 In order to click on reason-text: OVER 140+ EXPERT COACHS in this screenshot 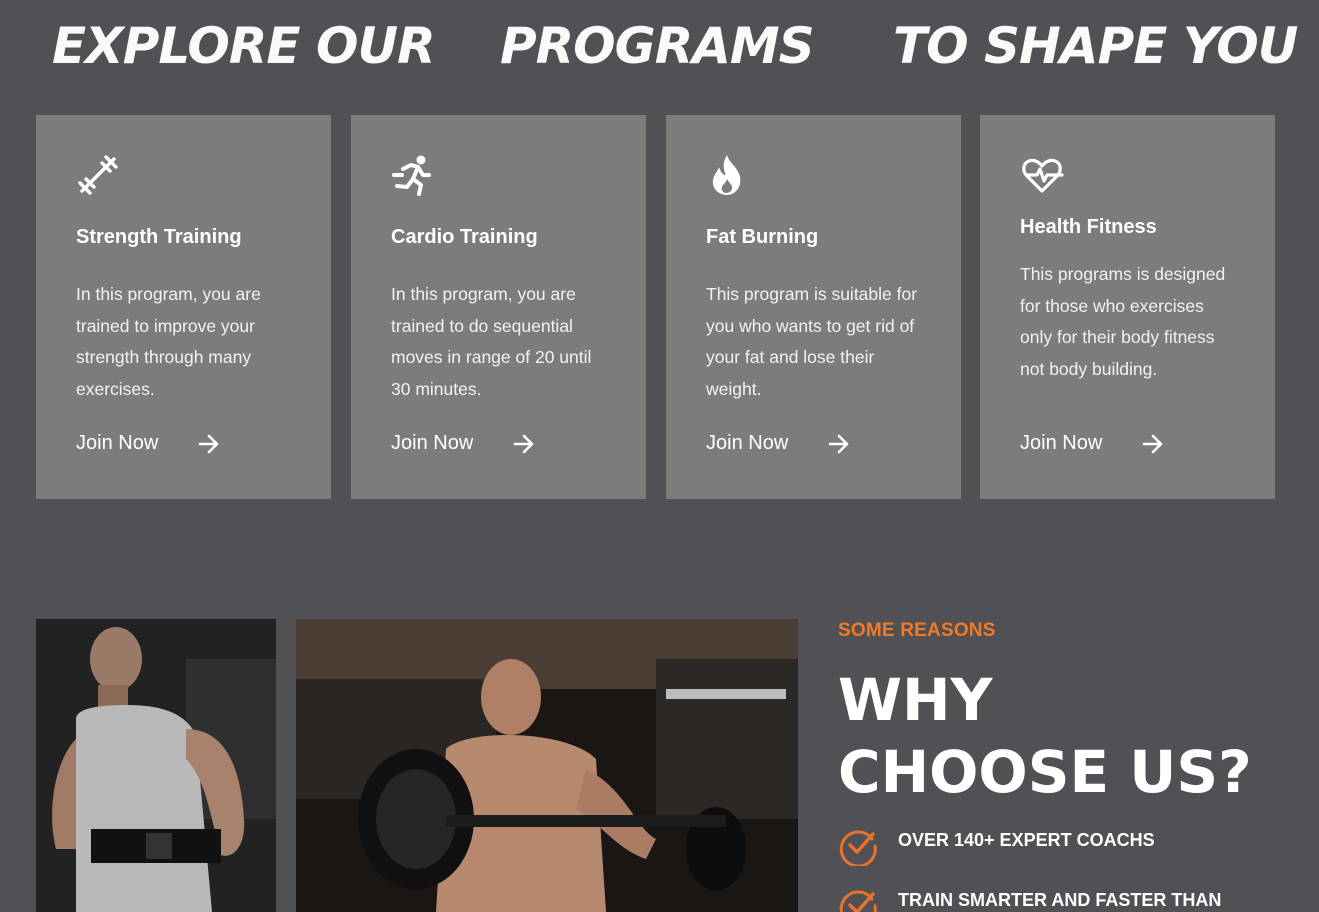, I will do `click(1026, 840)`.